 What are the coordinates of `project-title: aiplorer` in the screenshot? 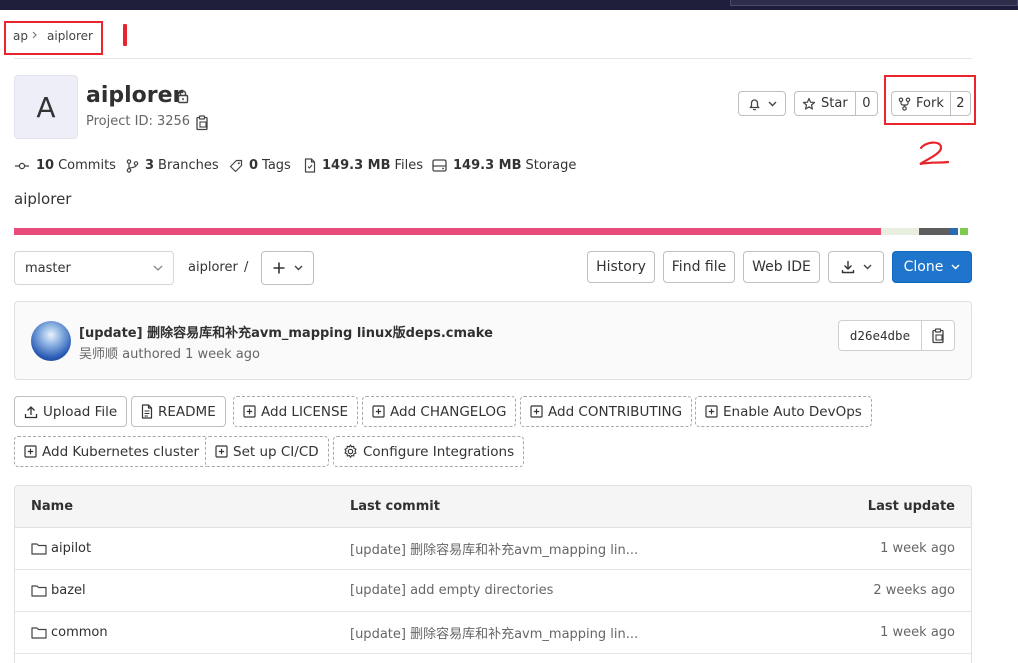 It's located at (135, 95).